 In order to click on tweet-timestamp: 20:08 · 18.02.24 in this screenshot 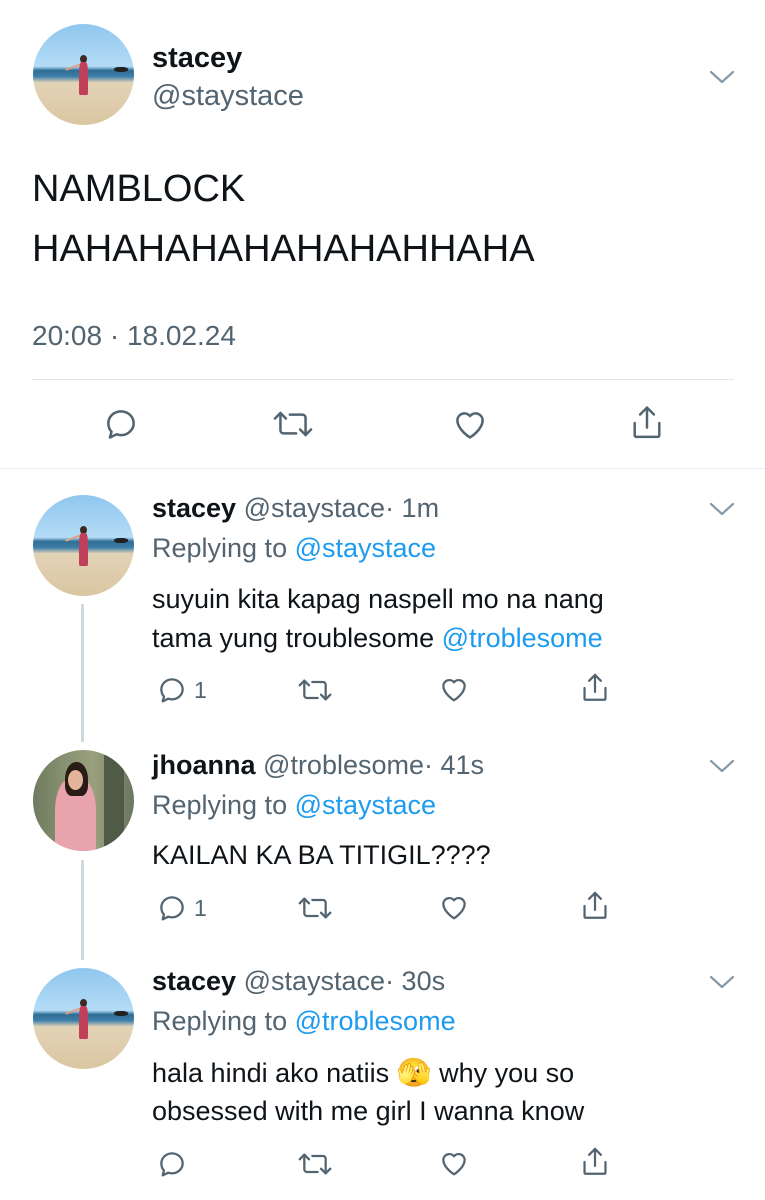, I will do `click(134, 336)`.